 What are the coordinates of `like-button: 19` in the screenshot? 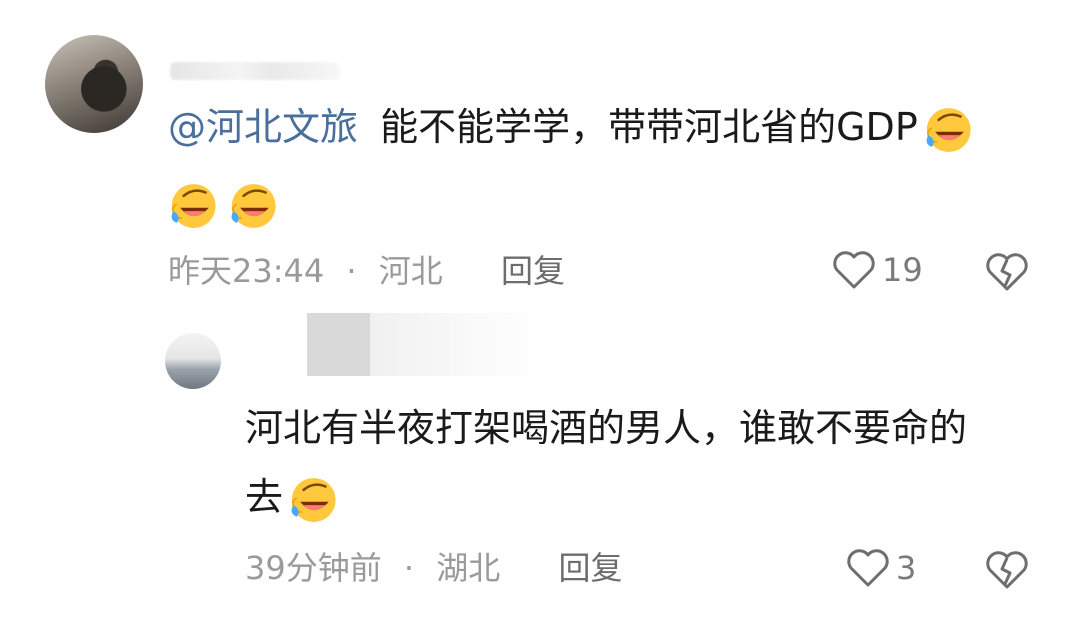 It's located at (877, 270).